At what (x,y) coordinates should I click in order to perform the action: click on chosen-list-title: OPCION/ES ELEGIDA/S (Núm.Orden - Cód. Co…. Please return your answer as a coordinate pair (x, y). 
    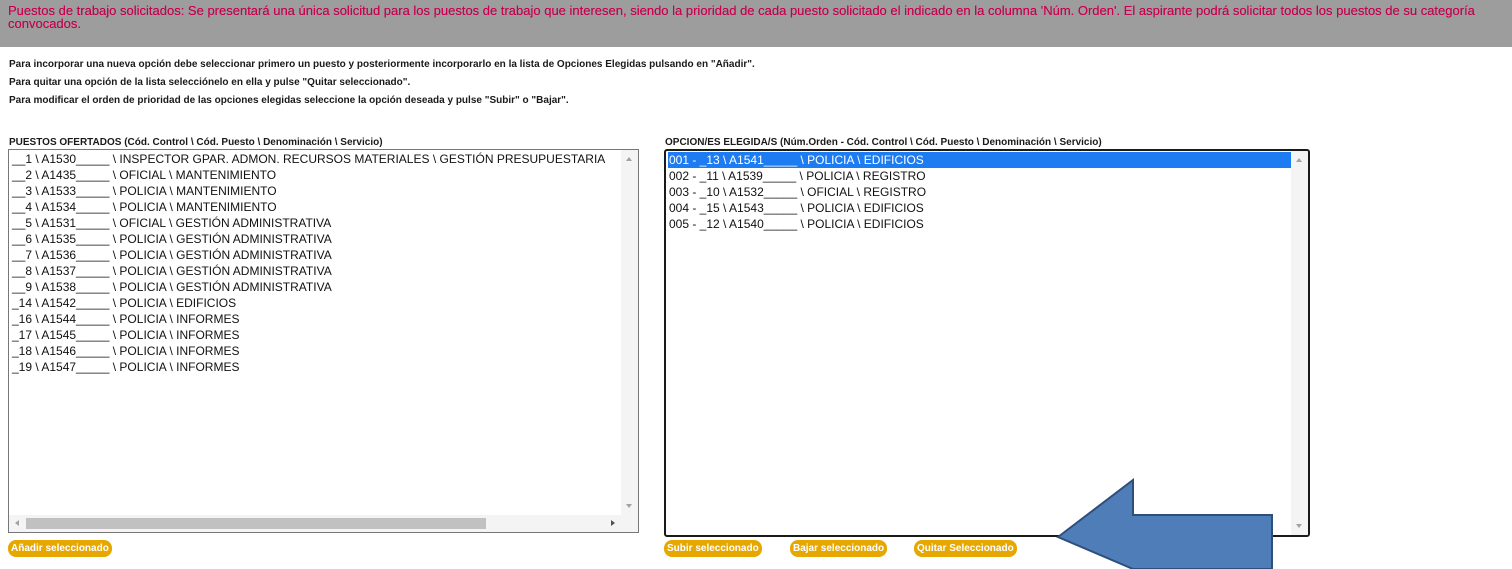
    Looking at the image, I should click on (883, 142).